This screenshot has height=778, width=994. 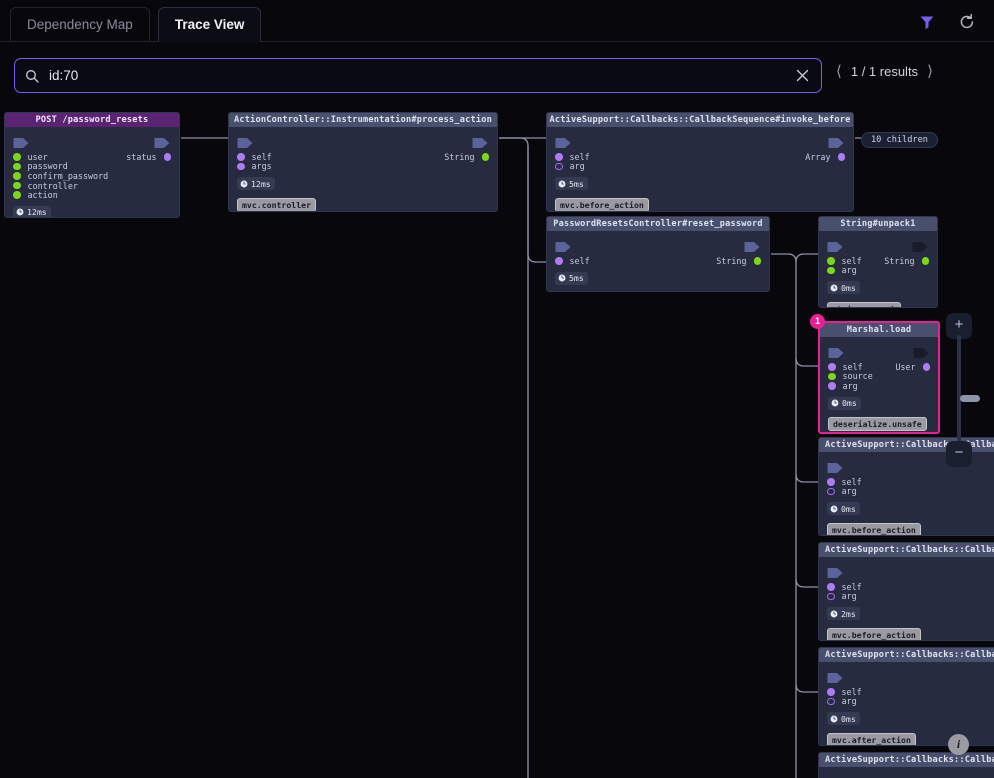 I want to click on info-button: i, so click(x=958, y=744).